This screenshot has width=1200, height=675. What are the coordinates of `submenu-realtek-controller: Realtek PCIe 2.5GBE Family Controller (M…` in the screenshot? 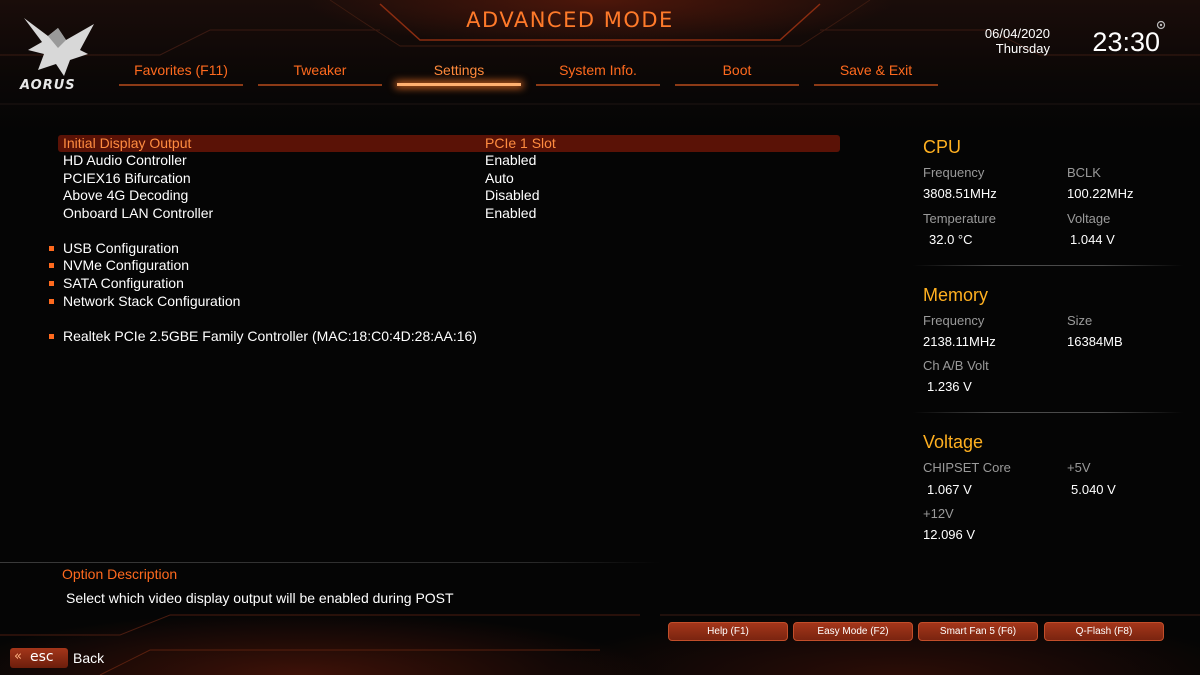 It's located at (444, 336).